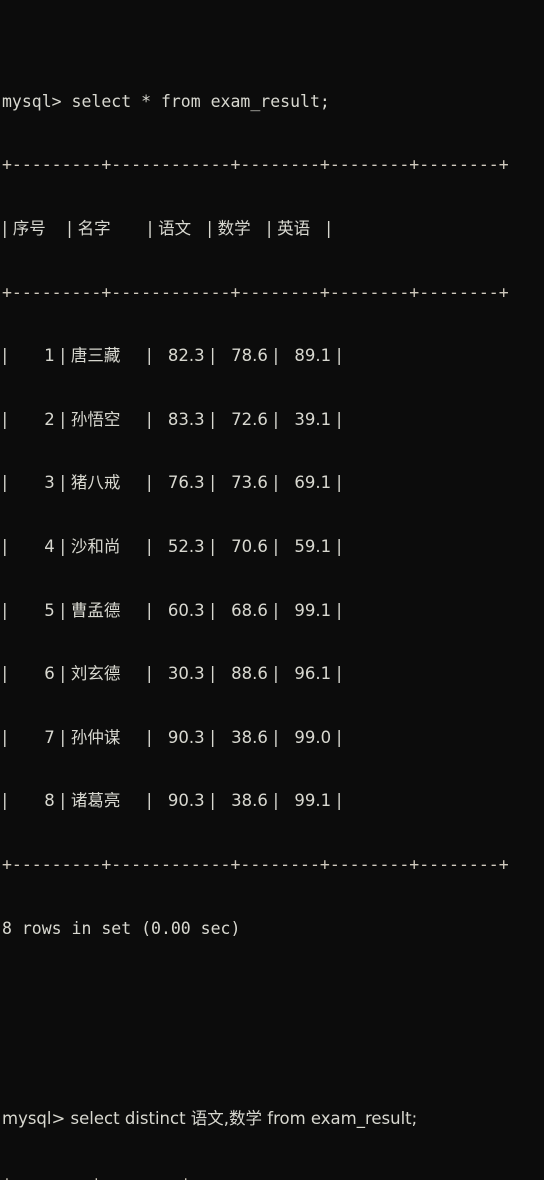  I want to click on status-line-1: 8 rows in set (0.00 sec), so click(121, 928).